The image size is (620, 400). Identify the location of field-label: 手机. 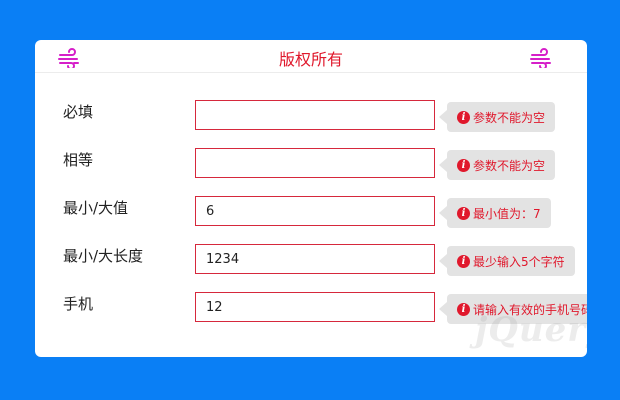
(78, 304).